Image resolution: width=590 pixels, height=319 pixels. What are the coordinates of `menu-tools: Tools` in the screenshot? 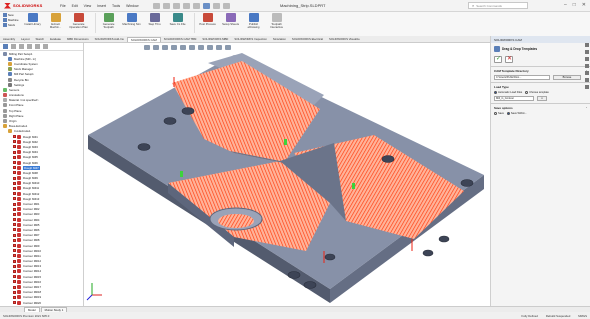 It's located at (116, 6).